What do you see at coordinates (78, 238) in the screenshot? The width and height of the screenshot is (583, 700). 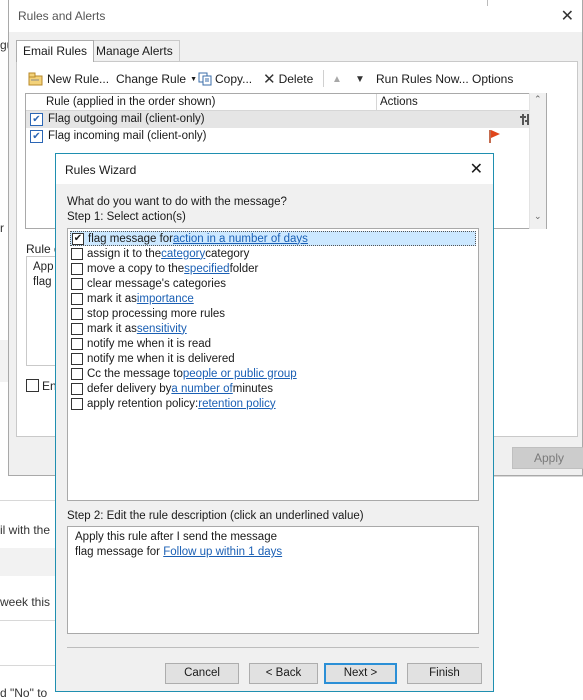 I see `action-checkbox: ✔` at bounding box center [78, 238].